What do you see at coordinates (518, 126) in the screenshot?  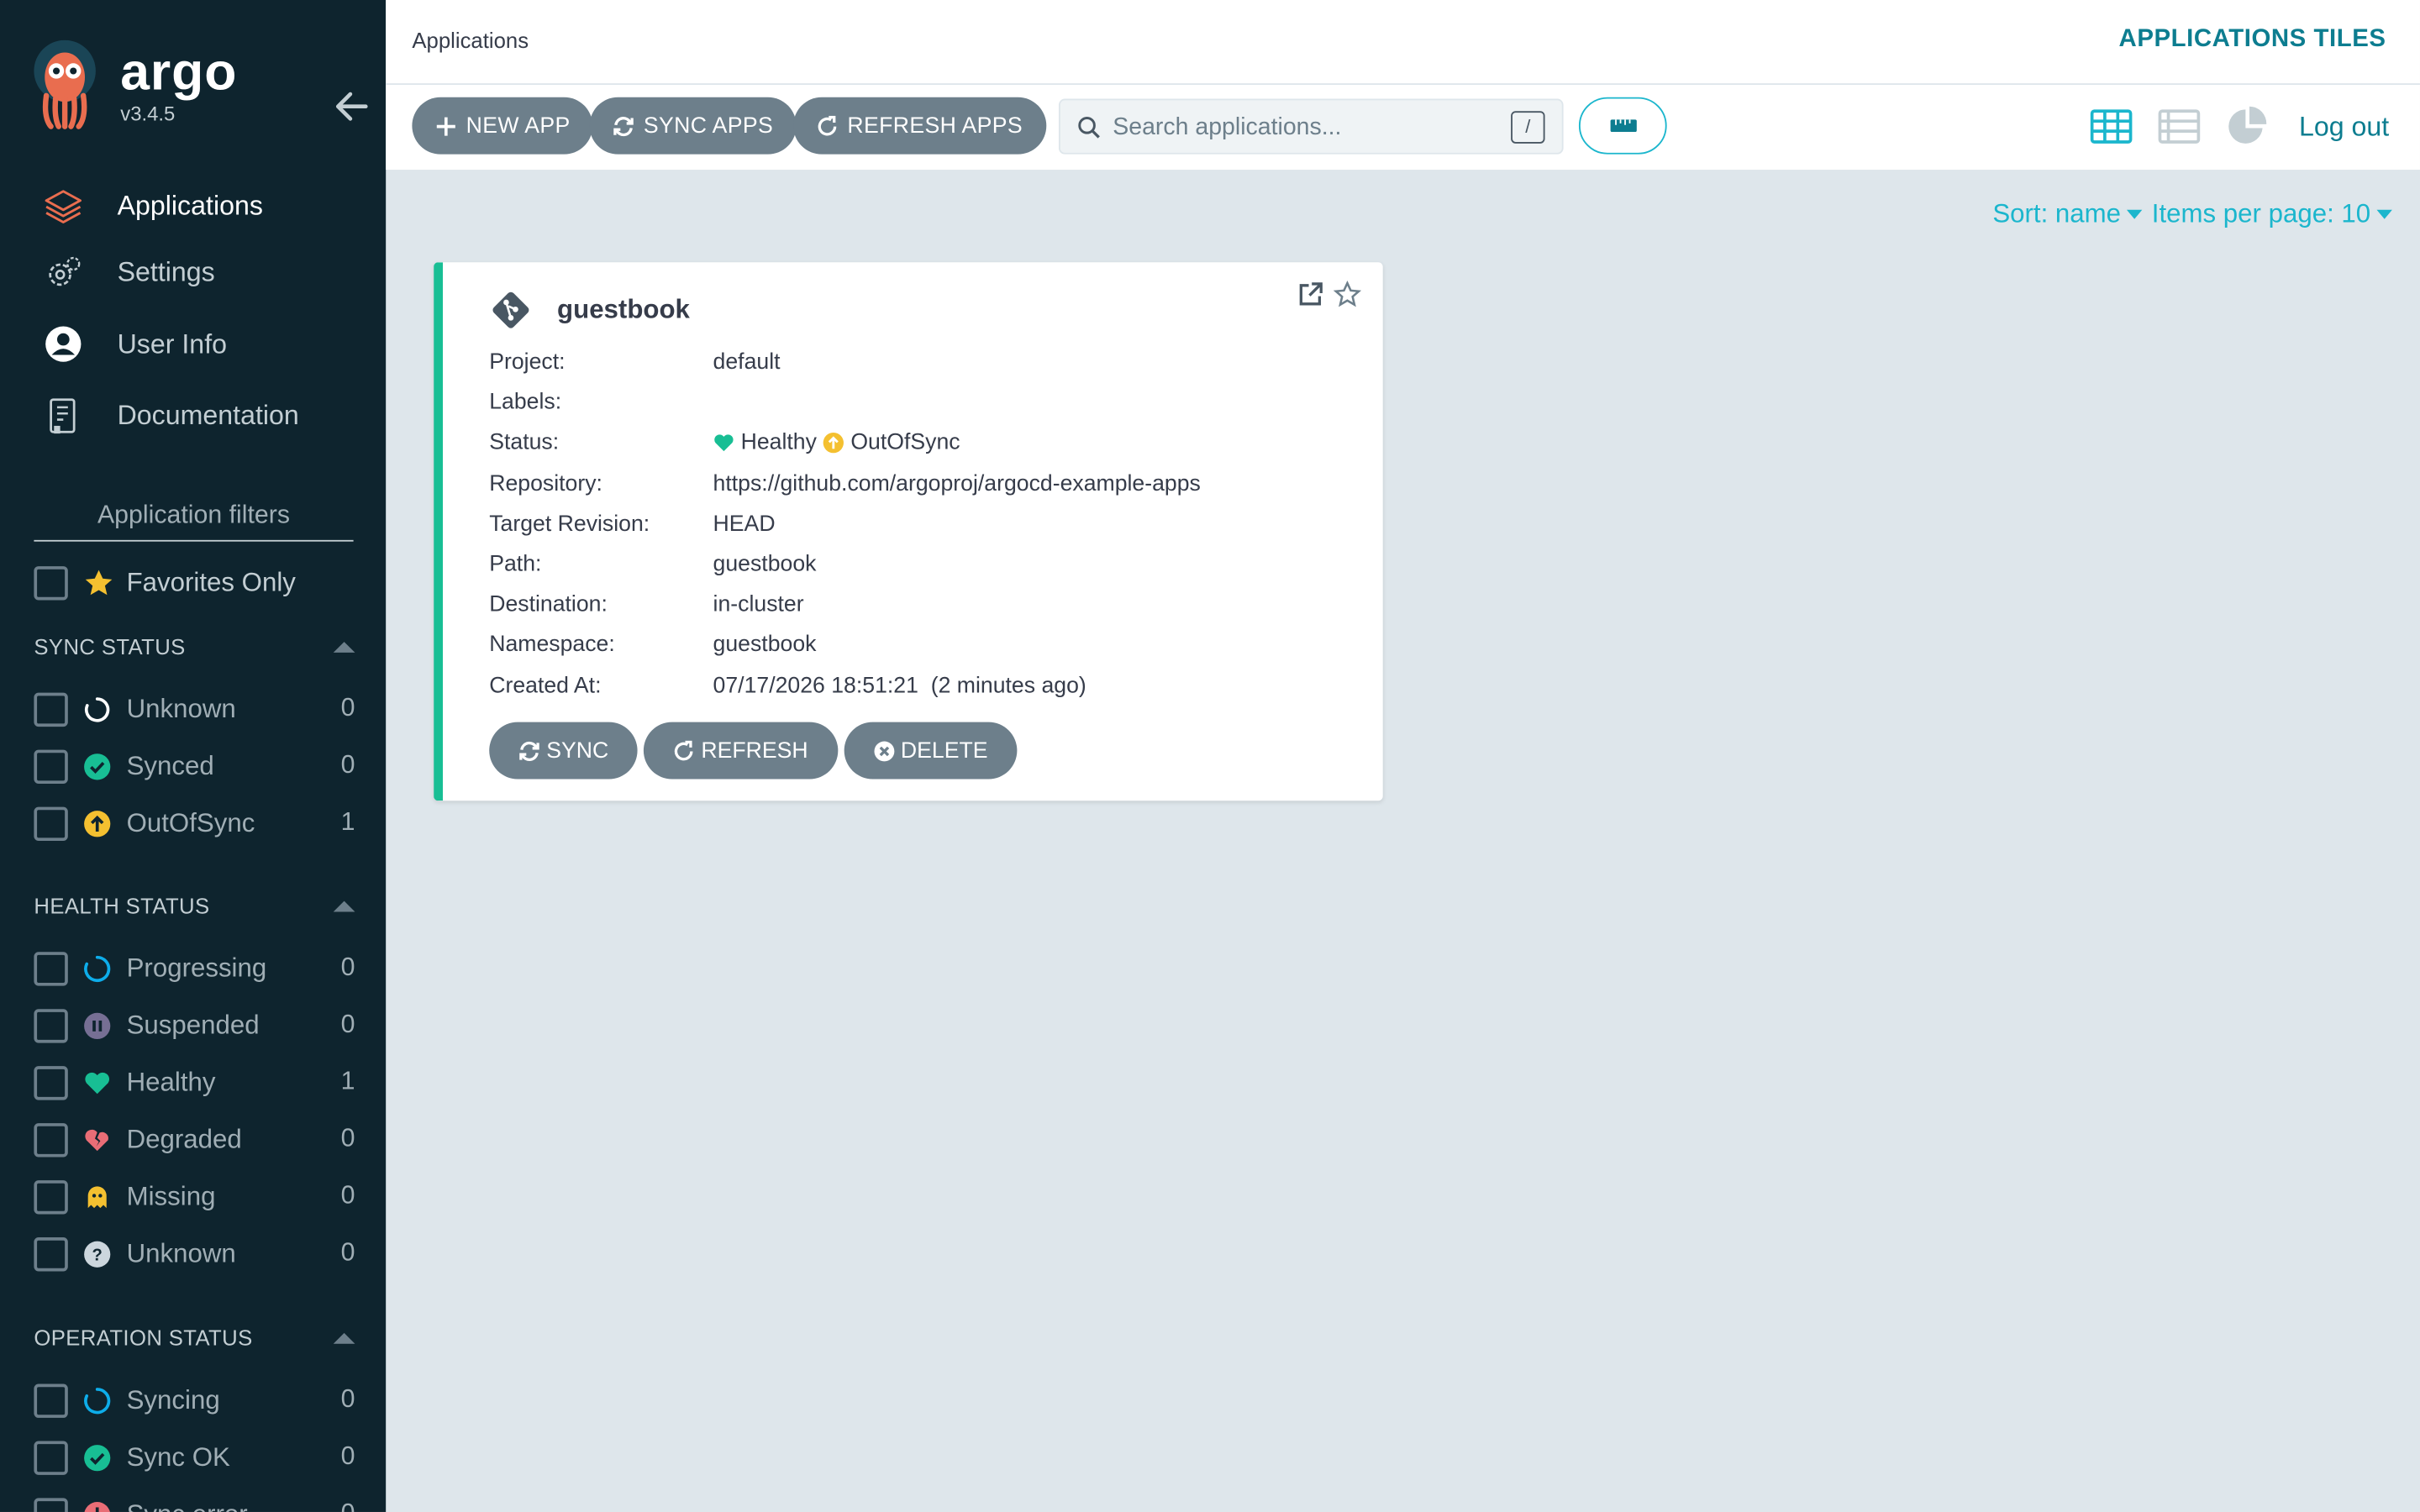 I see `new-app-label: NEW APP` at bounding box center [518, 126].